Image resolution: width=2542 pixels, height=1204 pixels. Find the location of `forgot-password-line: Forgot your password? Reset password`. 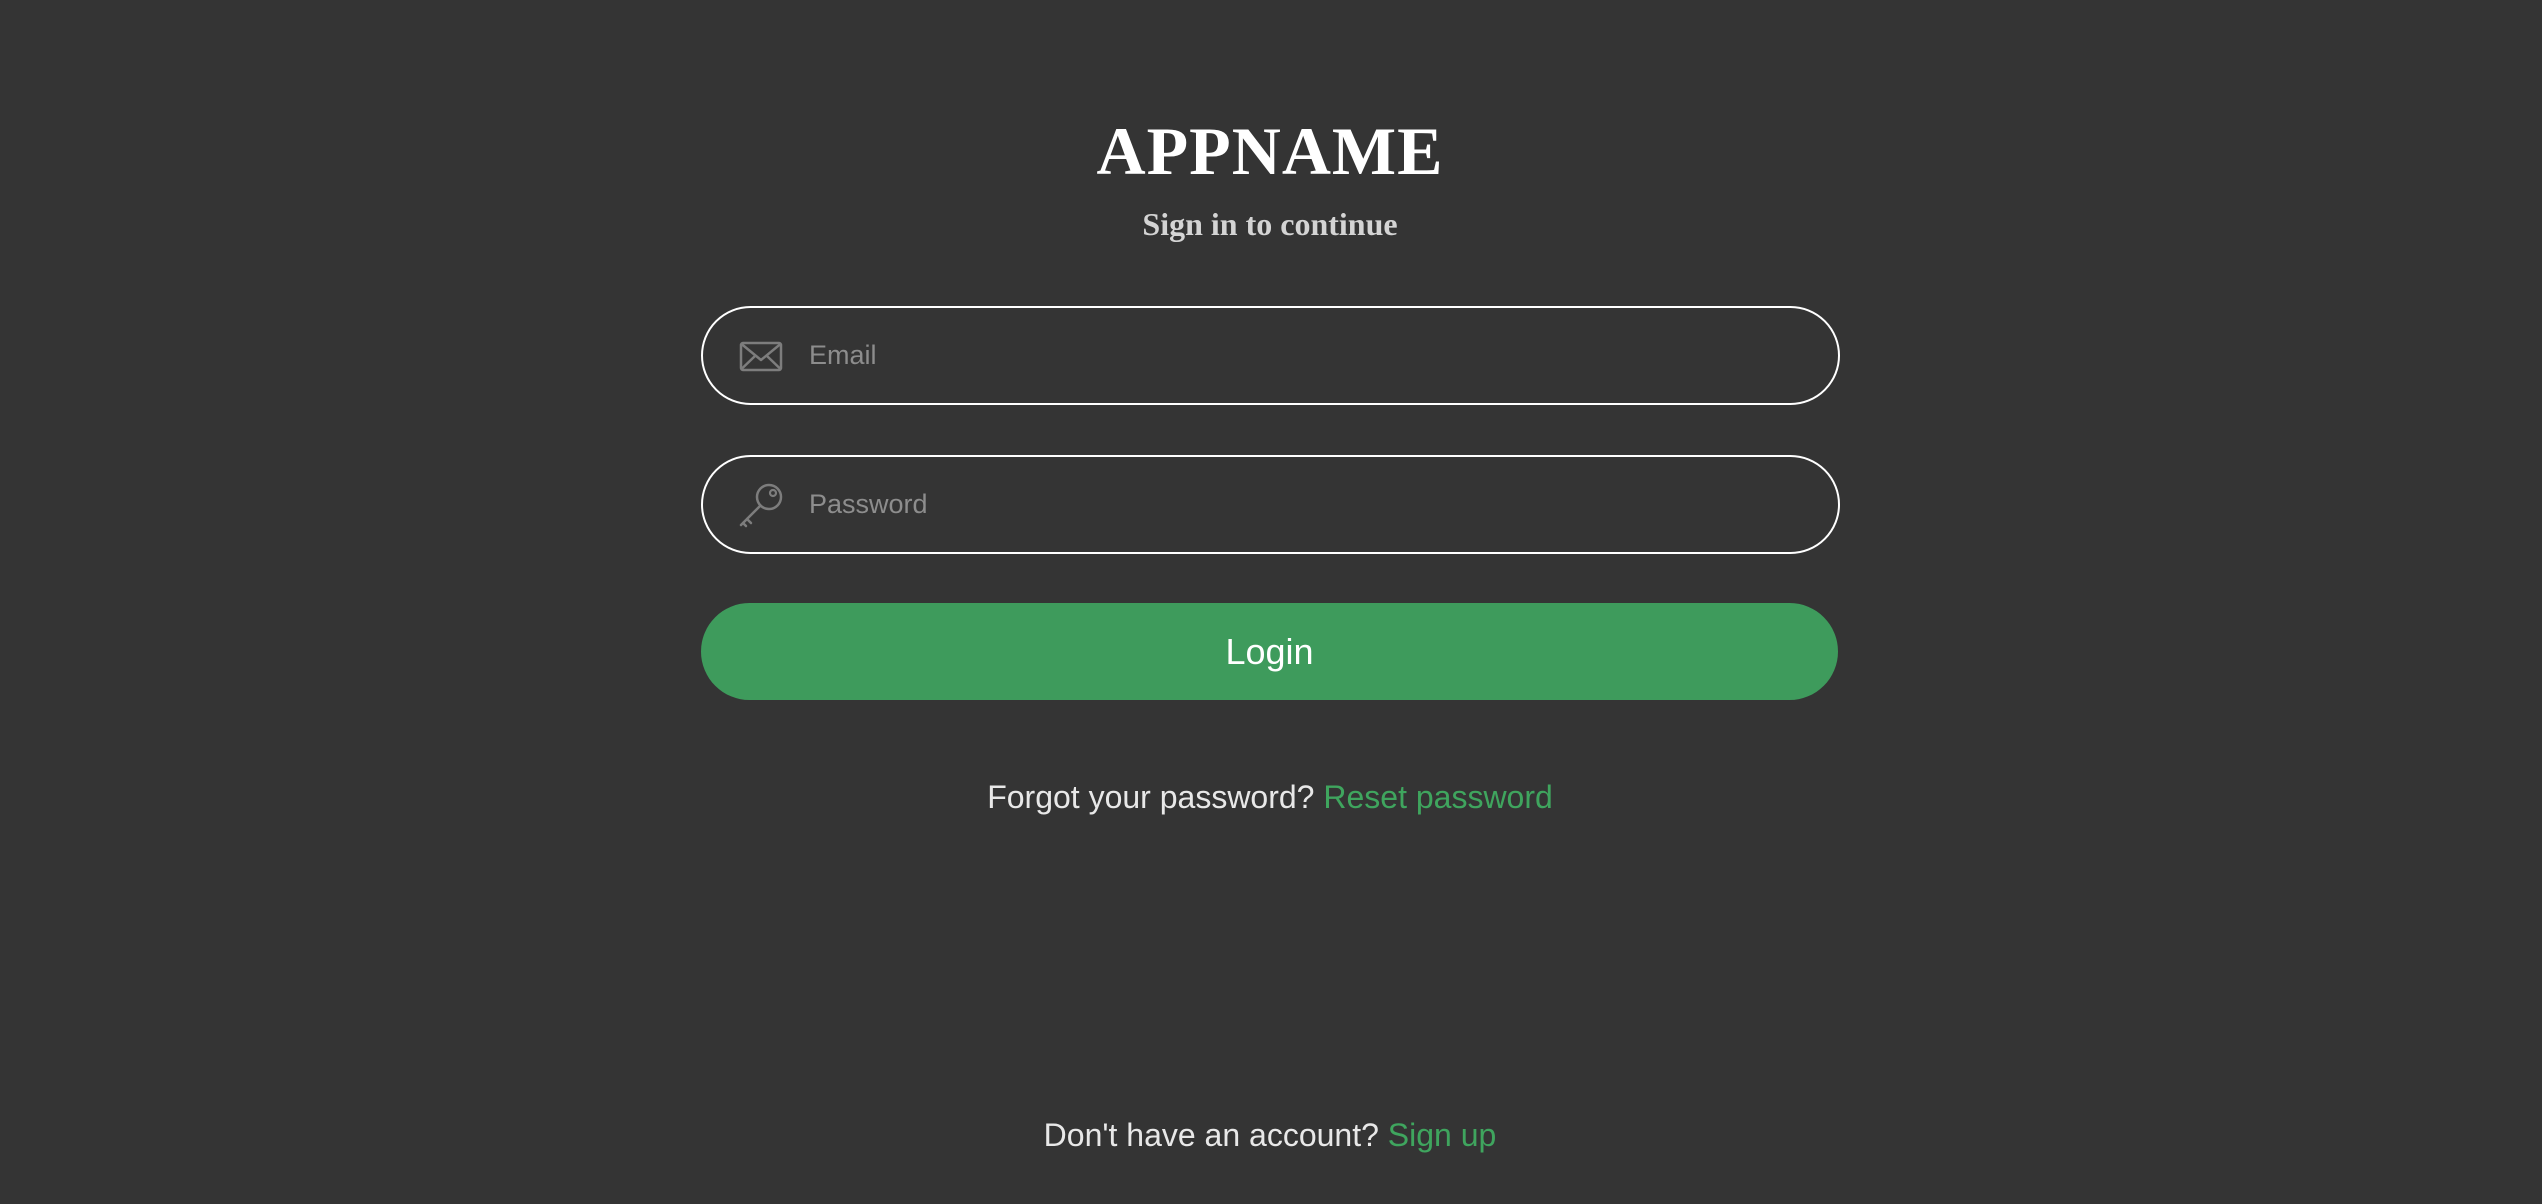

forgot-password-line: Forgot your password? Reset password is located at coordinates (1270, 797).